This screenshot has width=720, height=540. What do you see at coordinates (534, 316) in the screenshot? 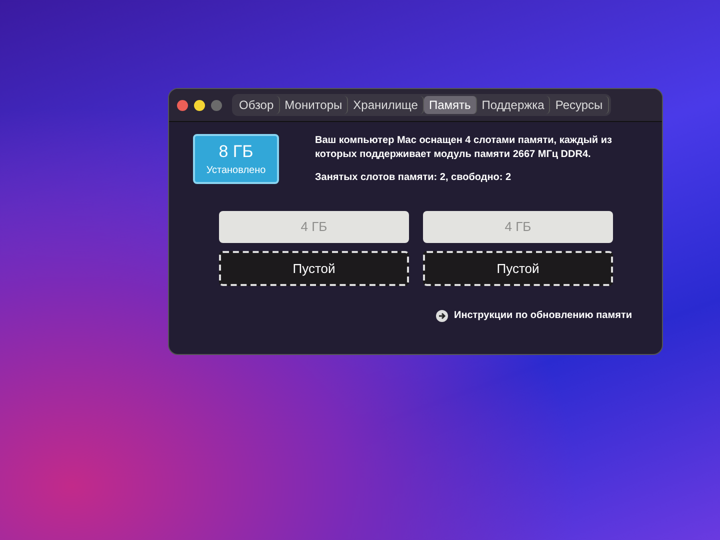
I see `upgrade-link: Инструкции по обновлению памяти` at bounding box center [534, 316].